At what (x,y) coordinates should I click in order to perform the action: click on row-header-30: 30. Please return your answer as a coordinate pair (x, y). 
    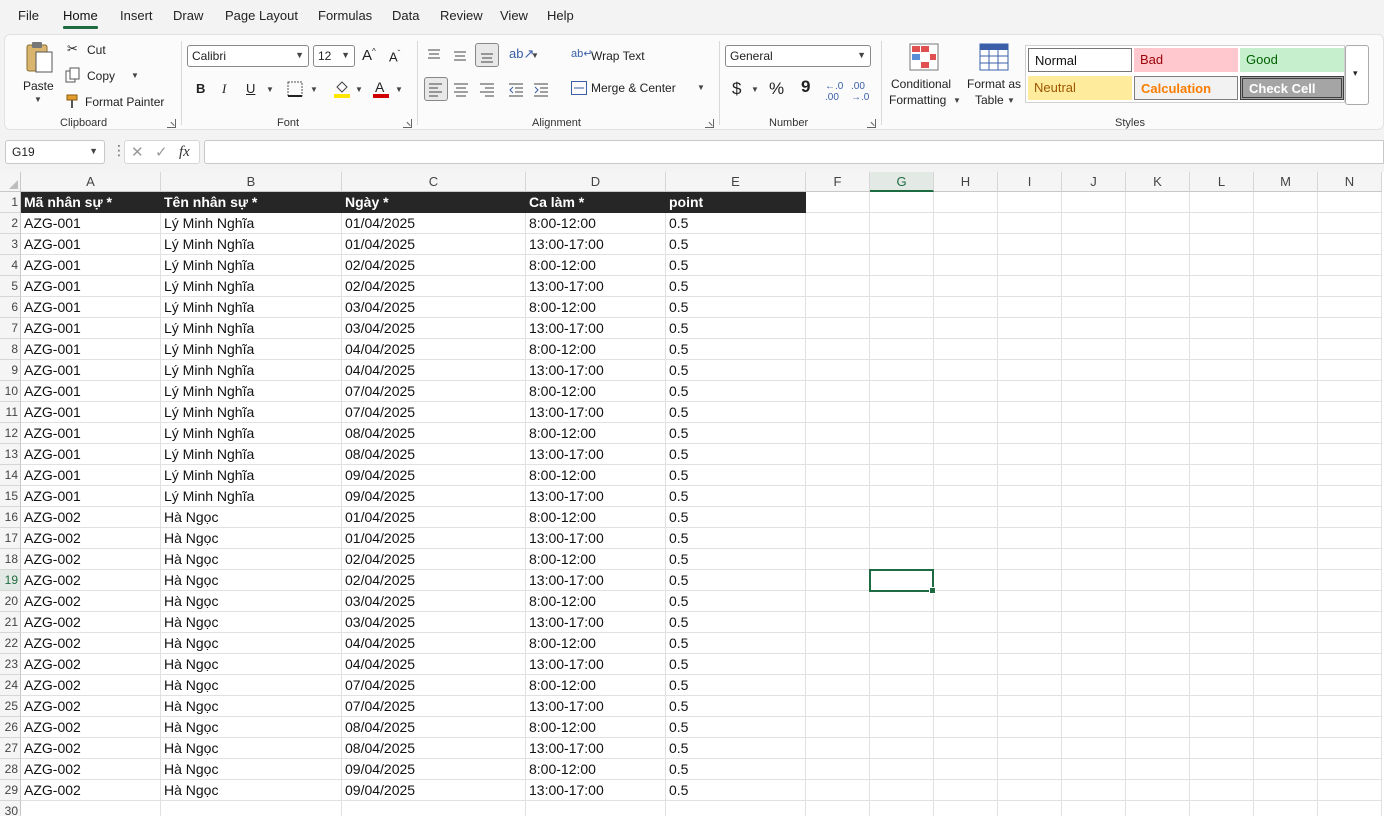
    Looking at the image, I should click on (10, 808).